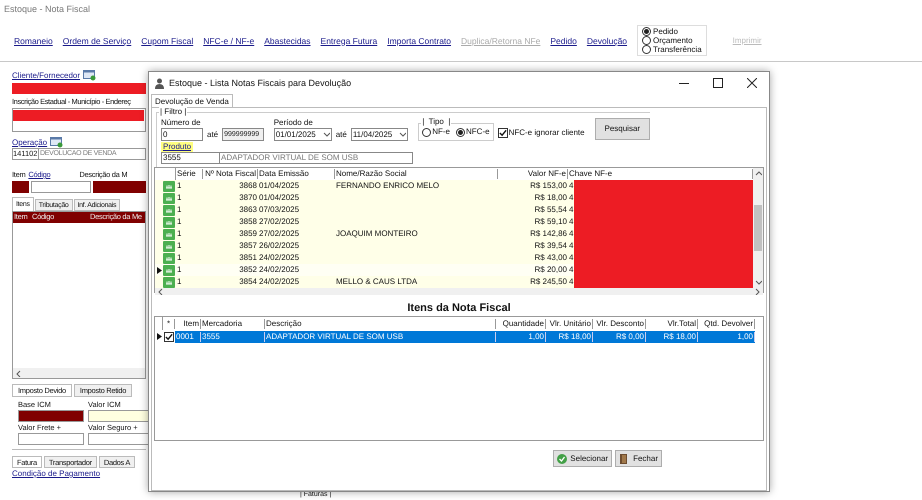  I want to click on radio-label: Transferência, so click(677, 49).